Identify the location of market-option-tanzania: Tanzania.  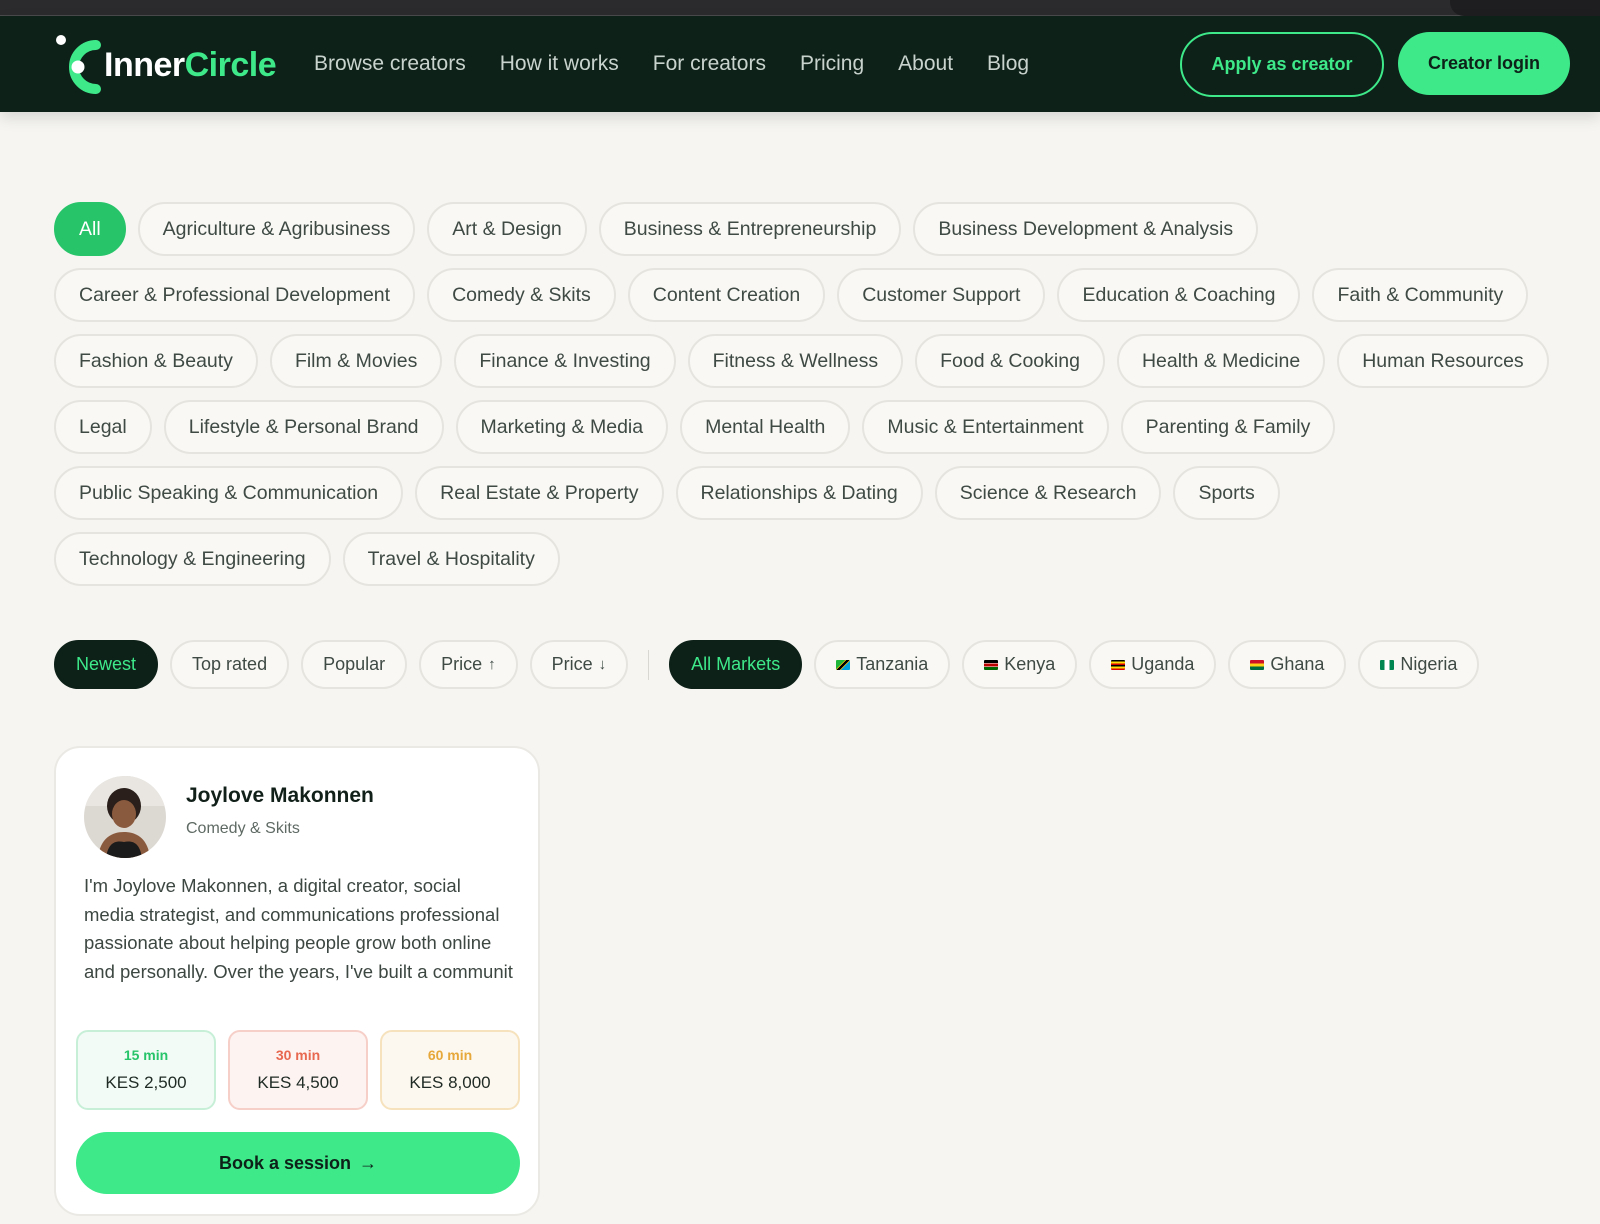
(882, 664).